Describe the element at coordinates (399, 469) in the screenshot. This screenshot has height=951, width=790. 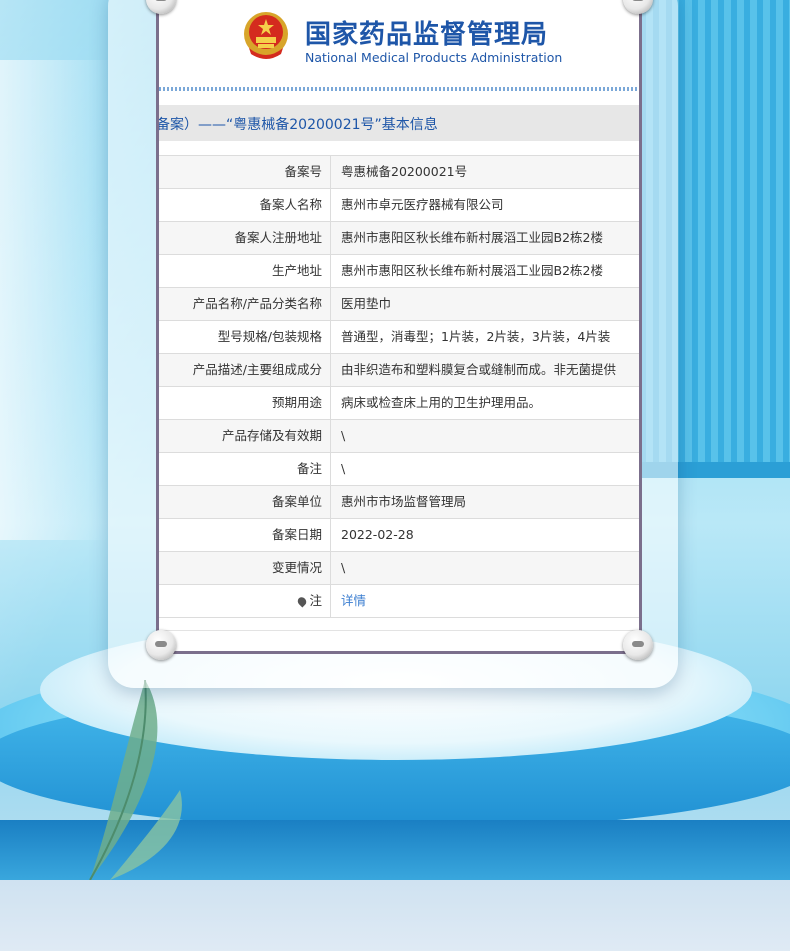
I see `table-row: 备注 \` at that location.